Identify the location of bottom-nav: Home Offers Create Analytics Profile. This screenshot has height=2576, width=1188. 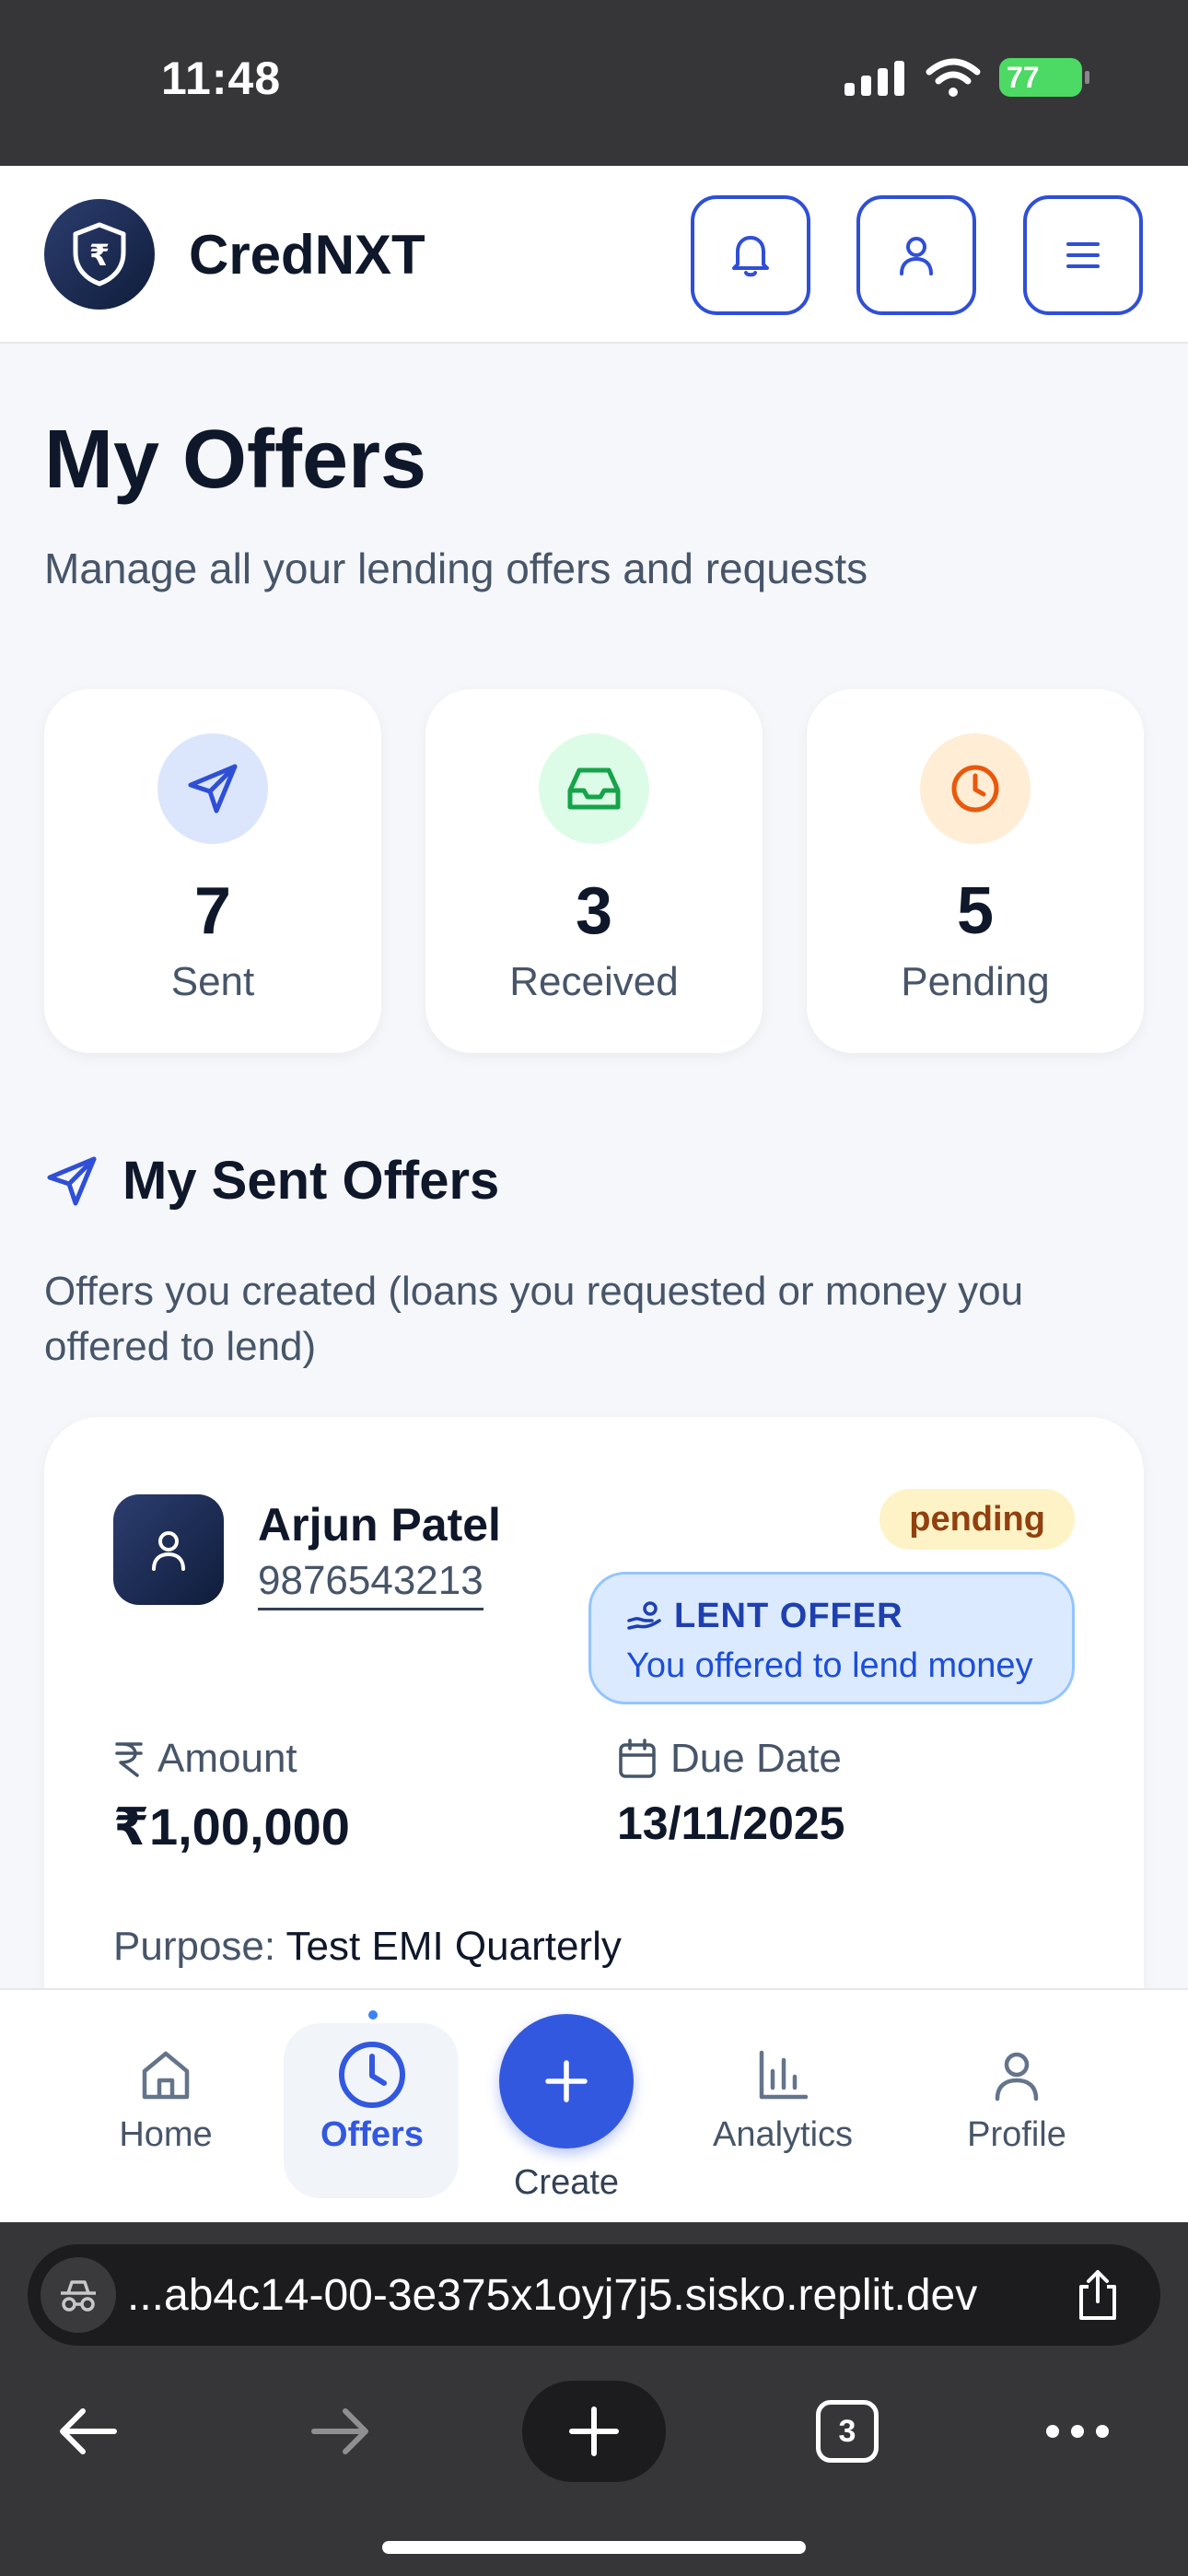
(594, 2105).